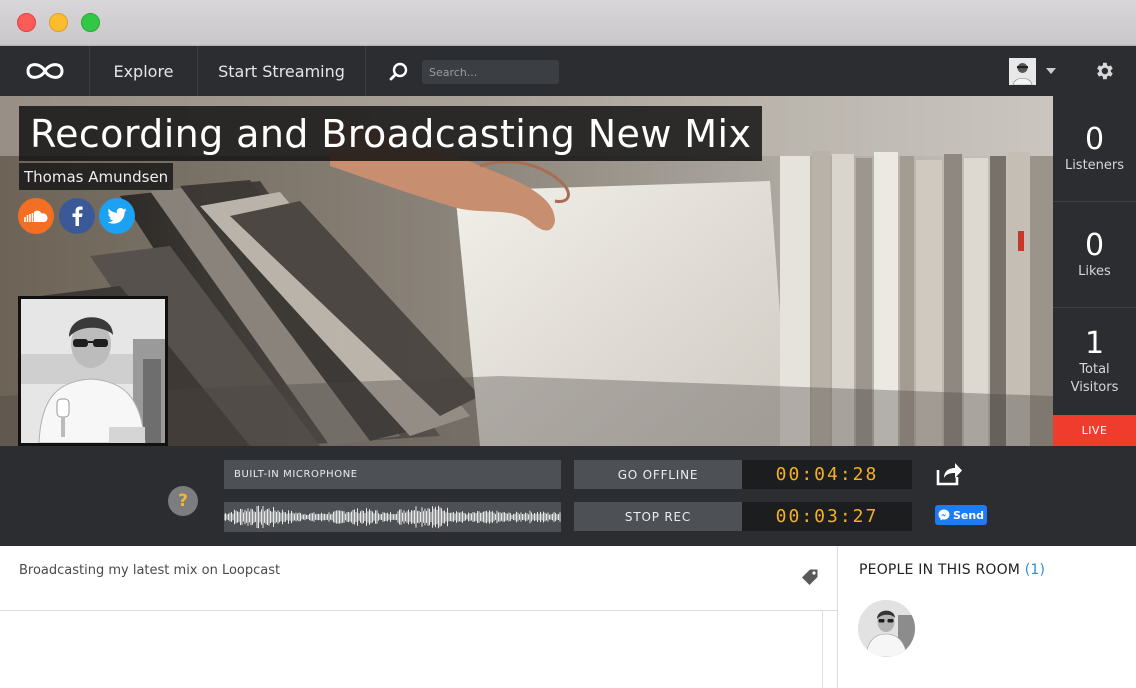  I want to click on nav-explore: Explore, so click(144, 71).